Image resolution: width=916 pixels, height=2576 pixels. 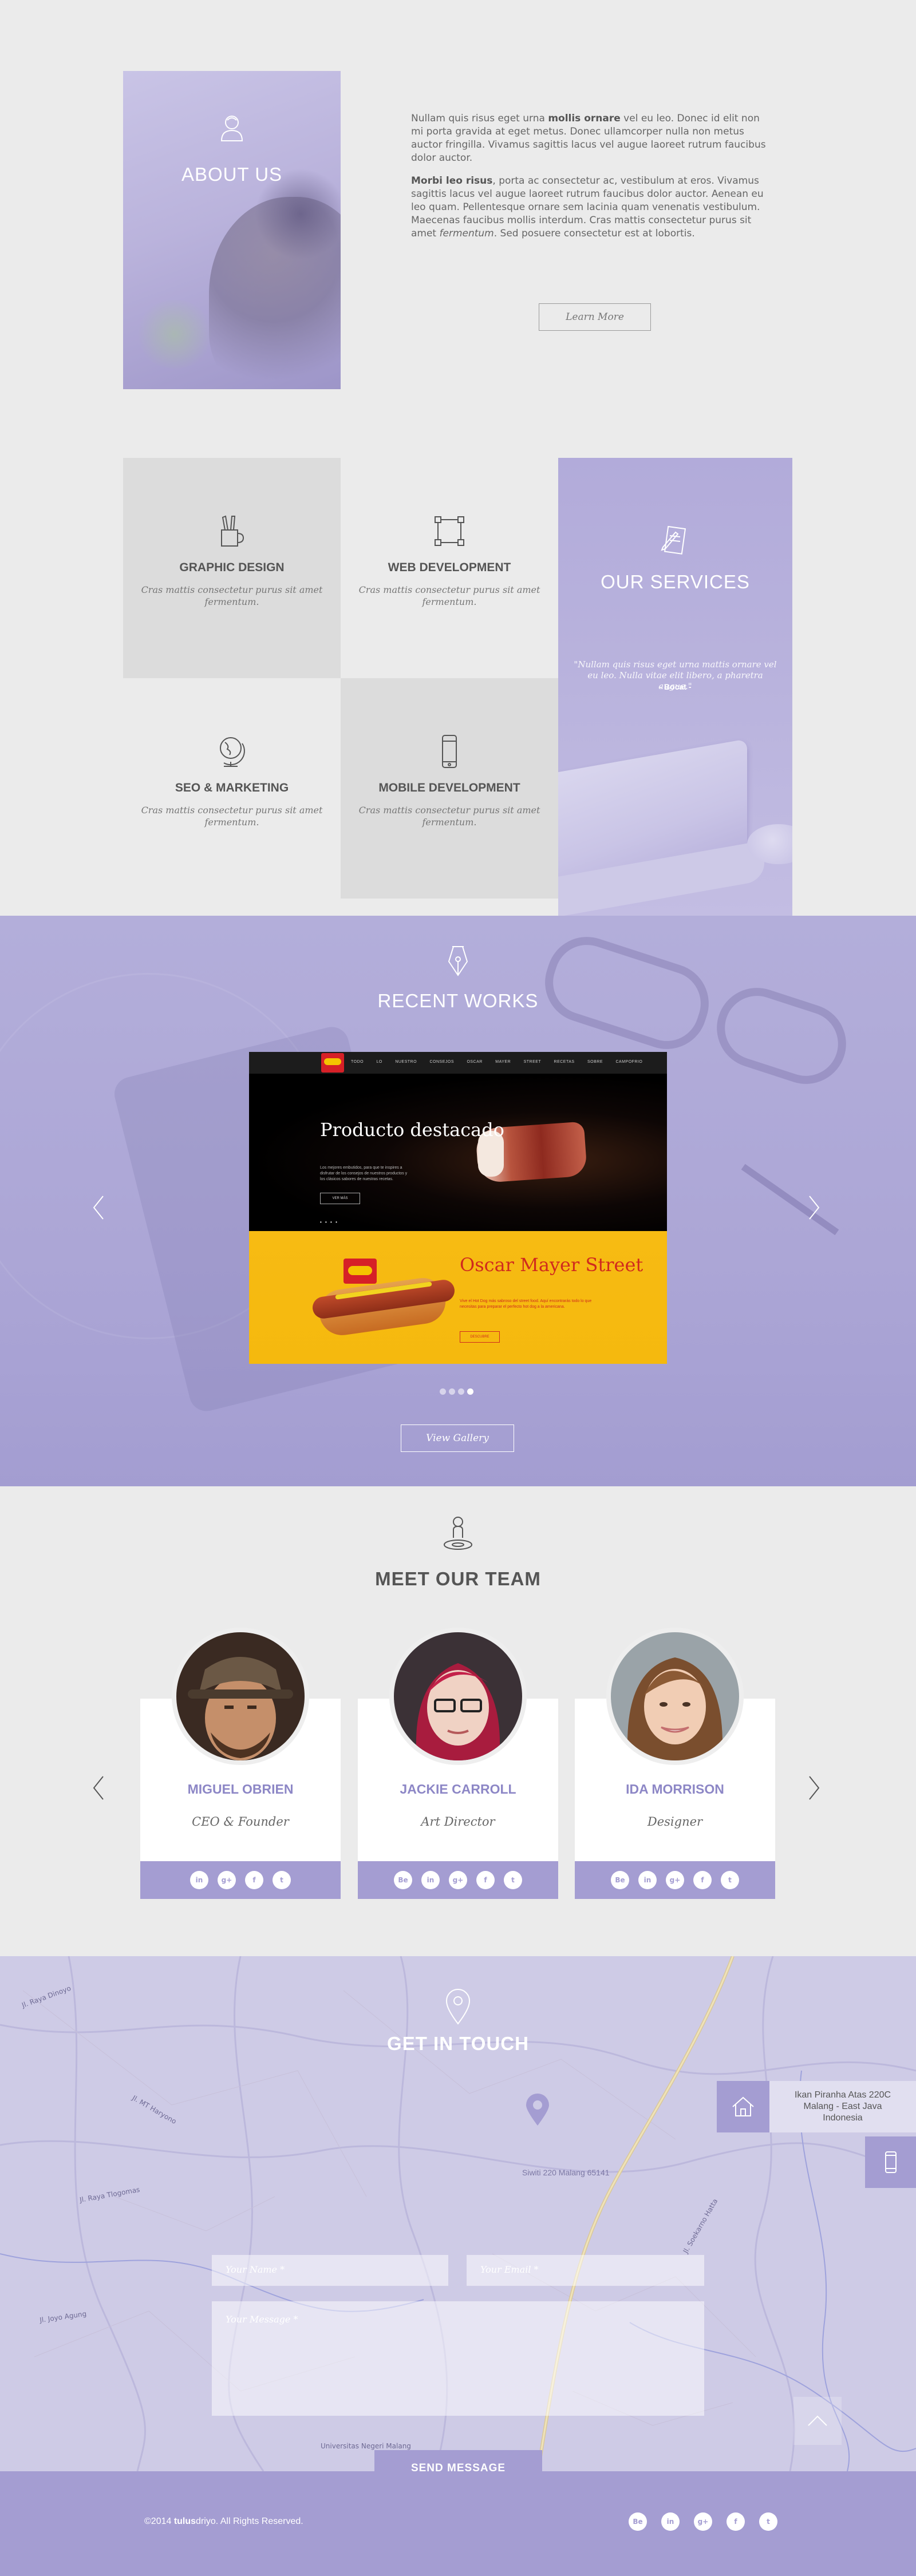 I want to click on message-textarea, so click(x=458, y=2358).